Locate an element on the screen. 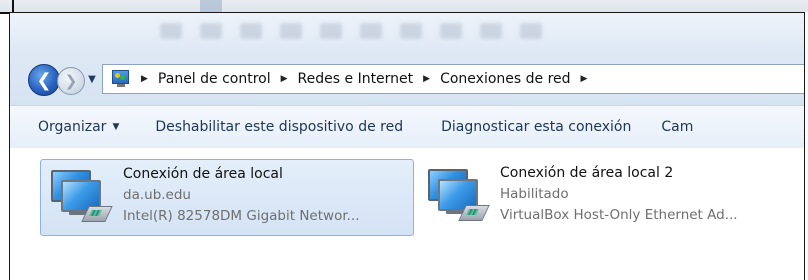  organize-label: Organizar is located at coordinates (72, 127).